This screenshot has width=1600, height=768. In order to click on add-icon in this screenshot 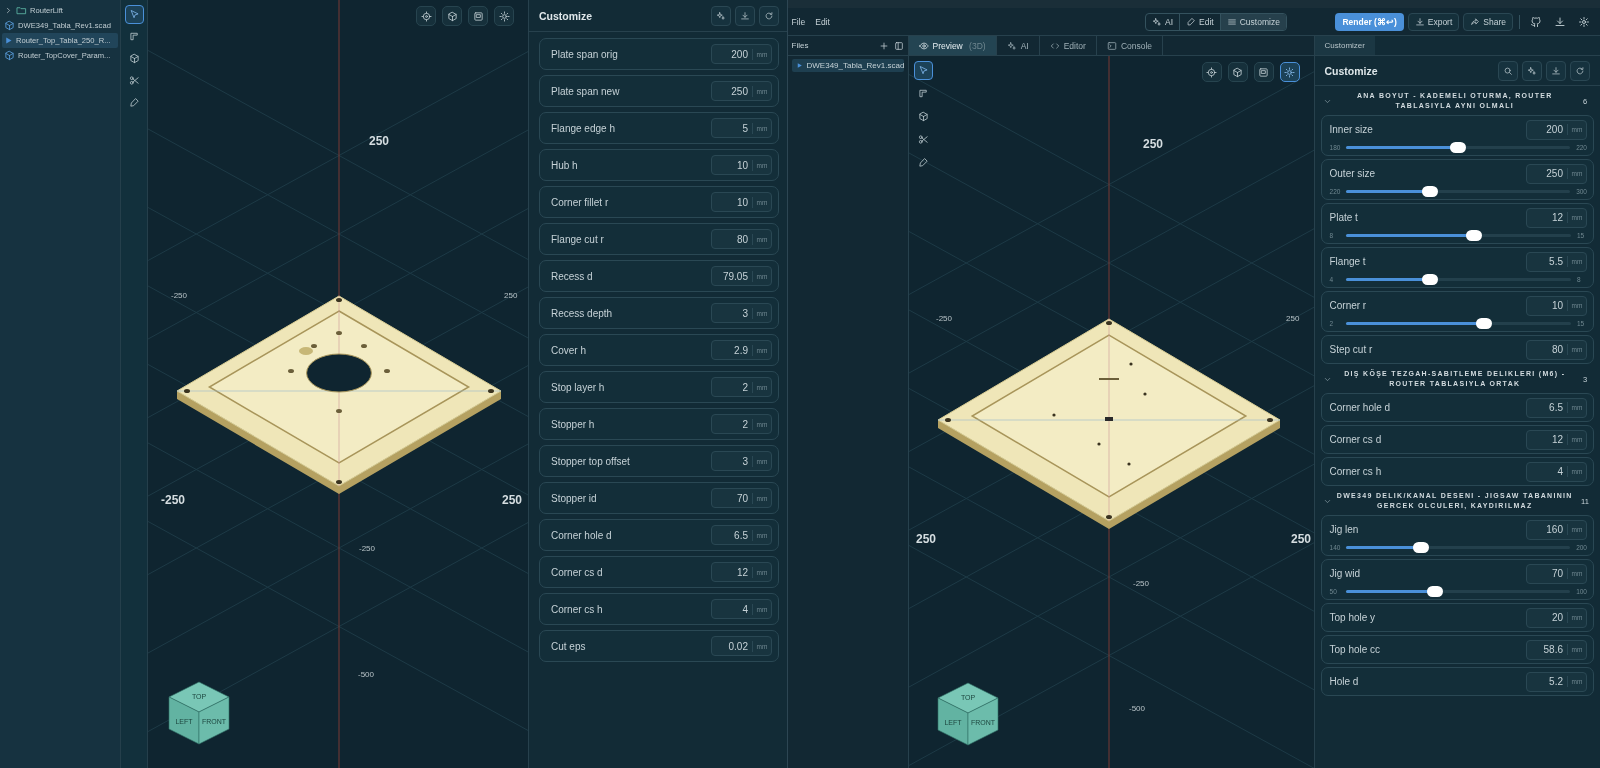, I will do `click(883, 45)`.